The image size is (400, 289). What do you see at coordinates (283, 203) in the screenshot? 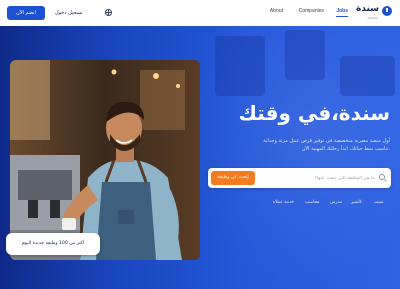
I see `chip-customer-service: خدمة عملاء` at bounding box center [283, 203].